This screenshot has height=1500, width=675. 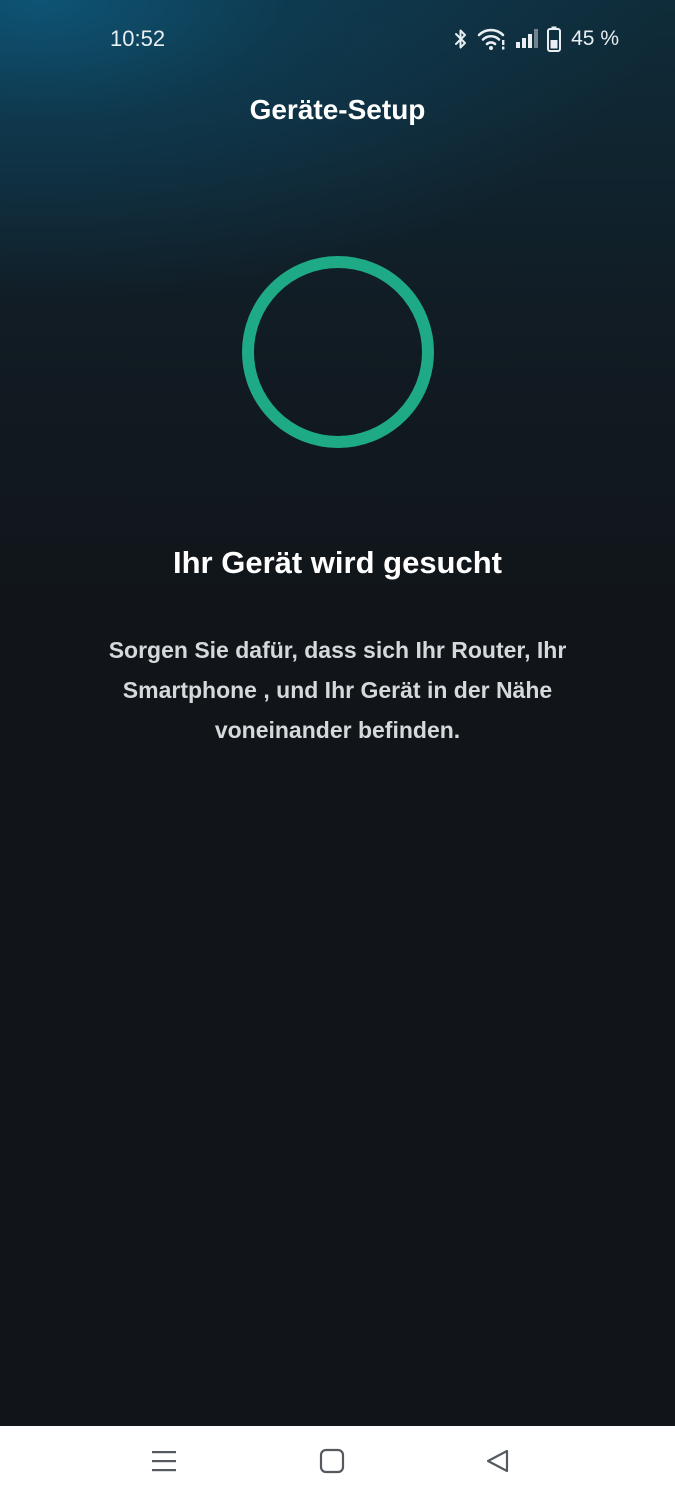 I want to click on bluetooth-icon, so click(x=461, y=39).